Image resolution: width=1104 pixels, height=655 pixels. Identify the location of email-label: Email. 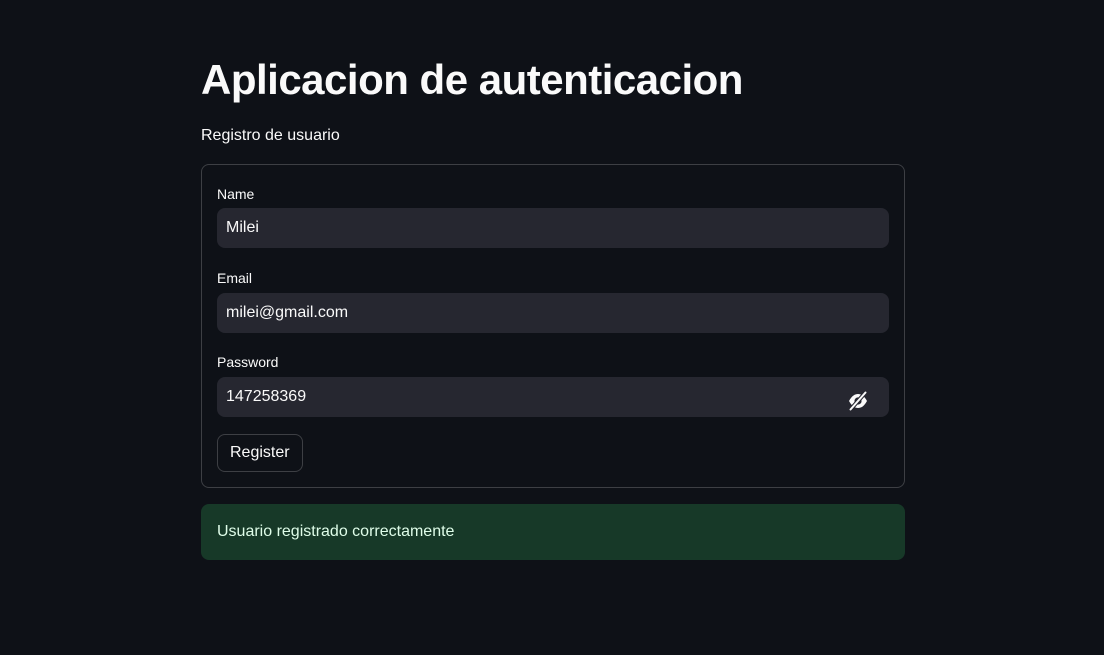
(235, 278).